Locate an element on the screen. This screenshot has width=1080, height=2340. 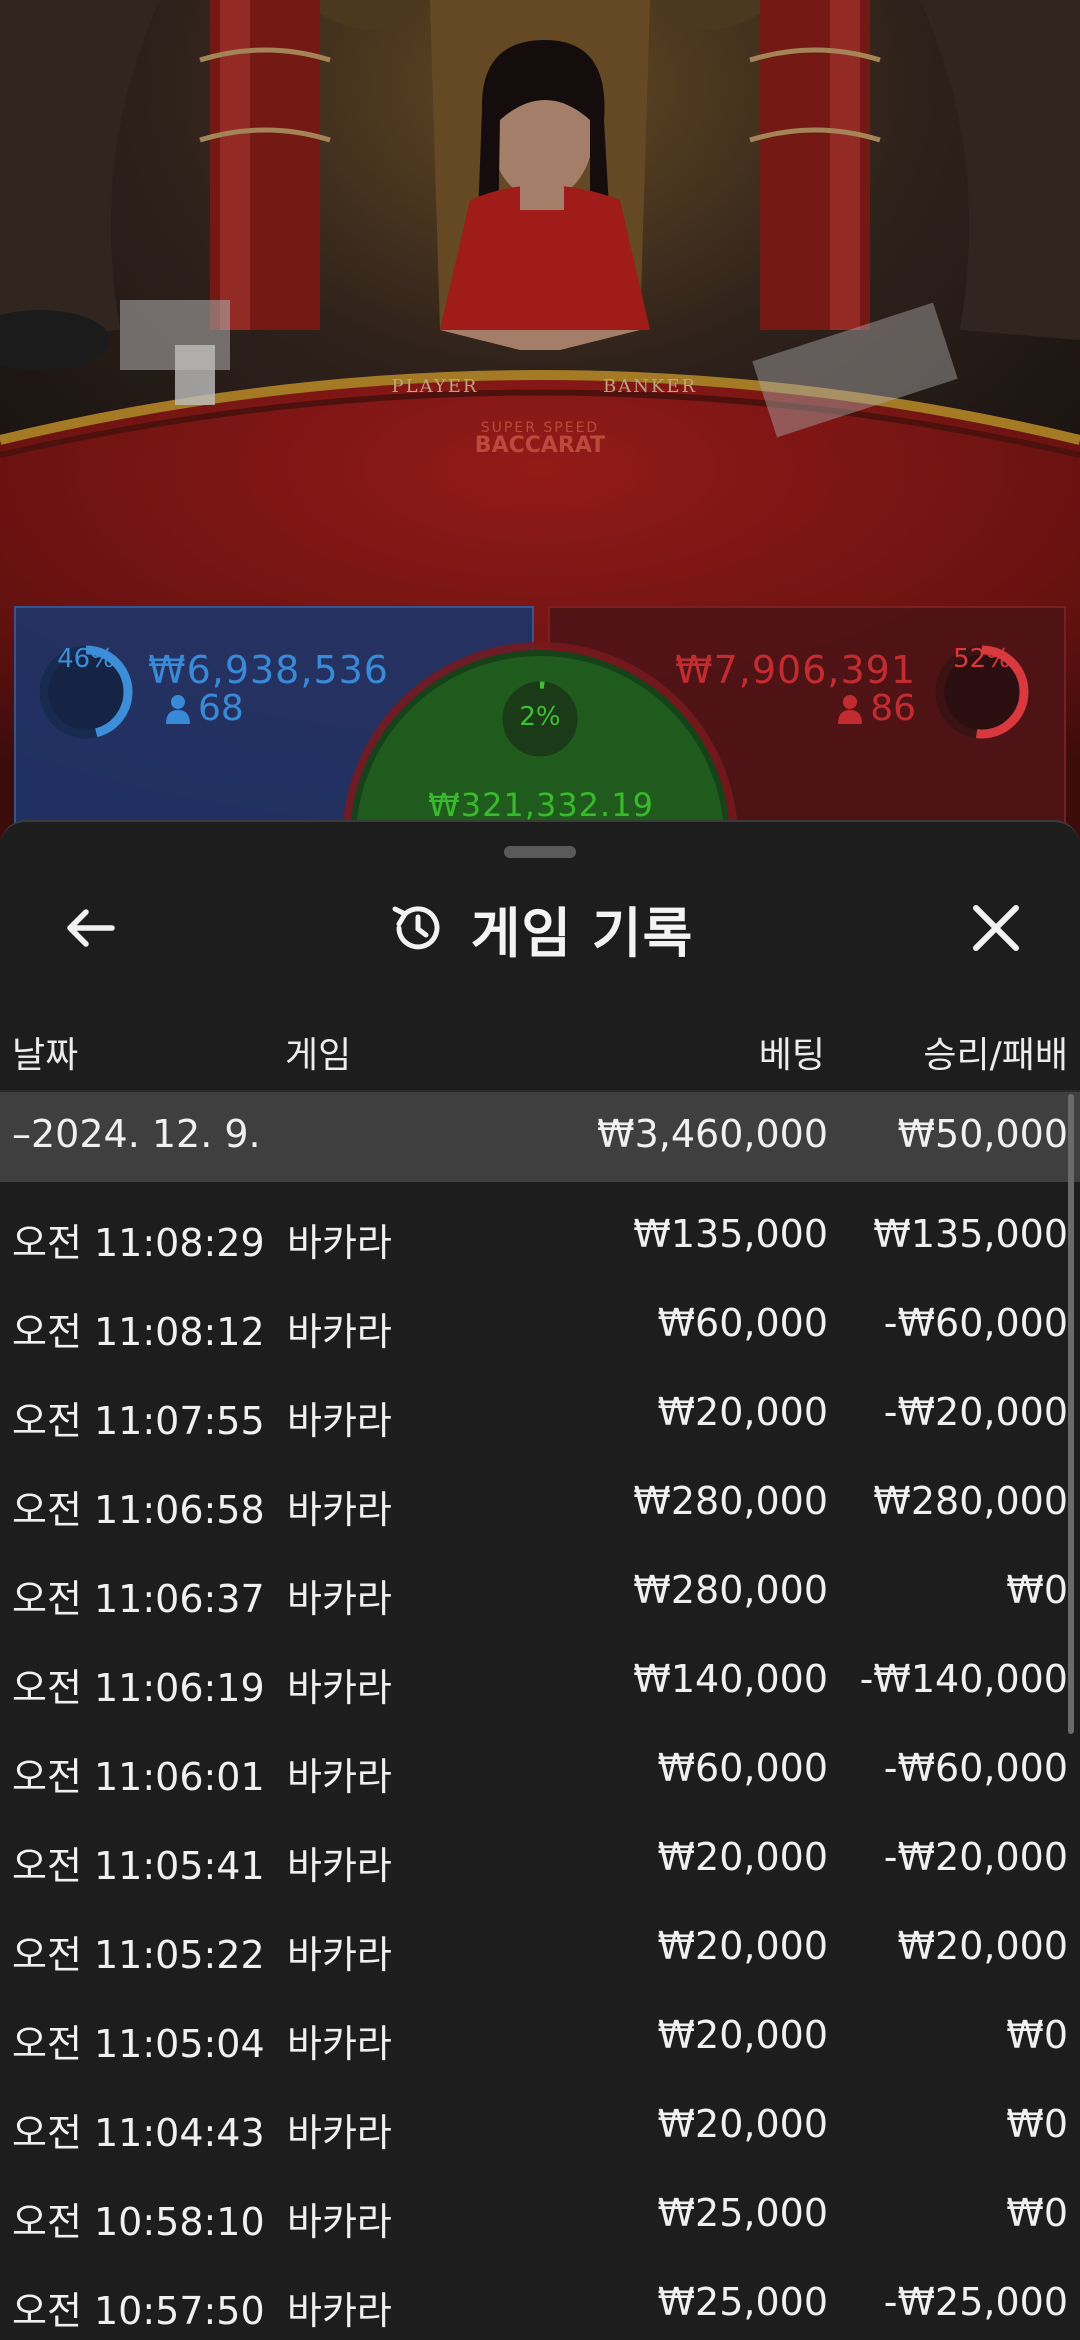
day-group-row: –2024. 12. 9. ₩3,460,000 ₩50,000 is located at coordinates (540, 1137).